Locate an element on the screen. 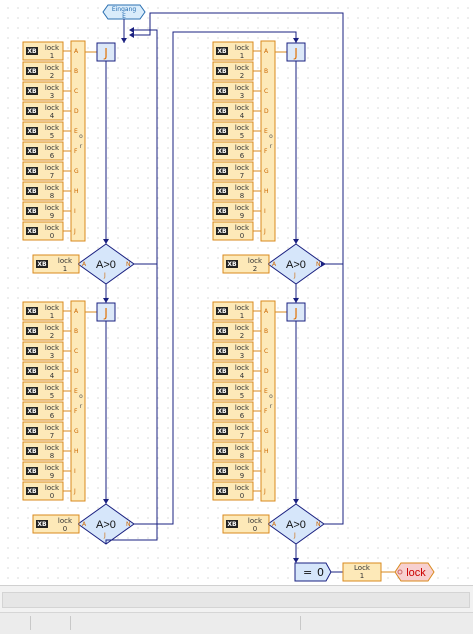 The width and height of the screenshot is (473, 634). condition-input-b3: XB lock0 is located at coordinates (56, 524).